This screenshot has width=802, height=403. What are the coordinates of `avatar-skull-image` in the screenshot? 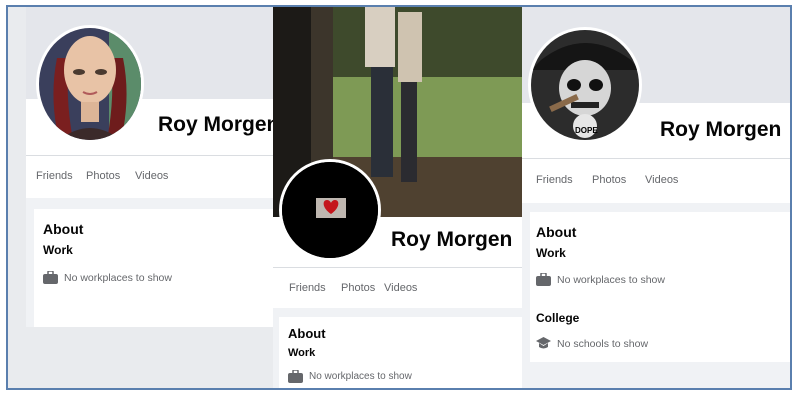 It's located at (585, 85).